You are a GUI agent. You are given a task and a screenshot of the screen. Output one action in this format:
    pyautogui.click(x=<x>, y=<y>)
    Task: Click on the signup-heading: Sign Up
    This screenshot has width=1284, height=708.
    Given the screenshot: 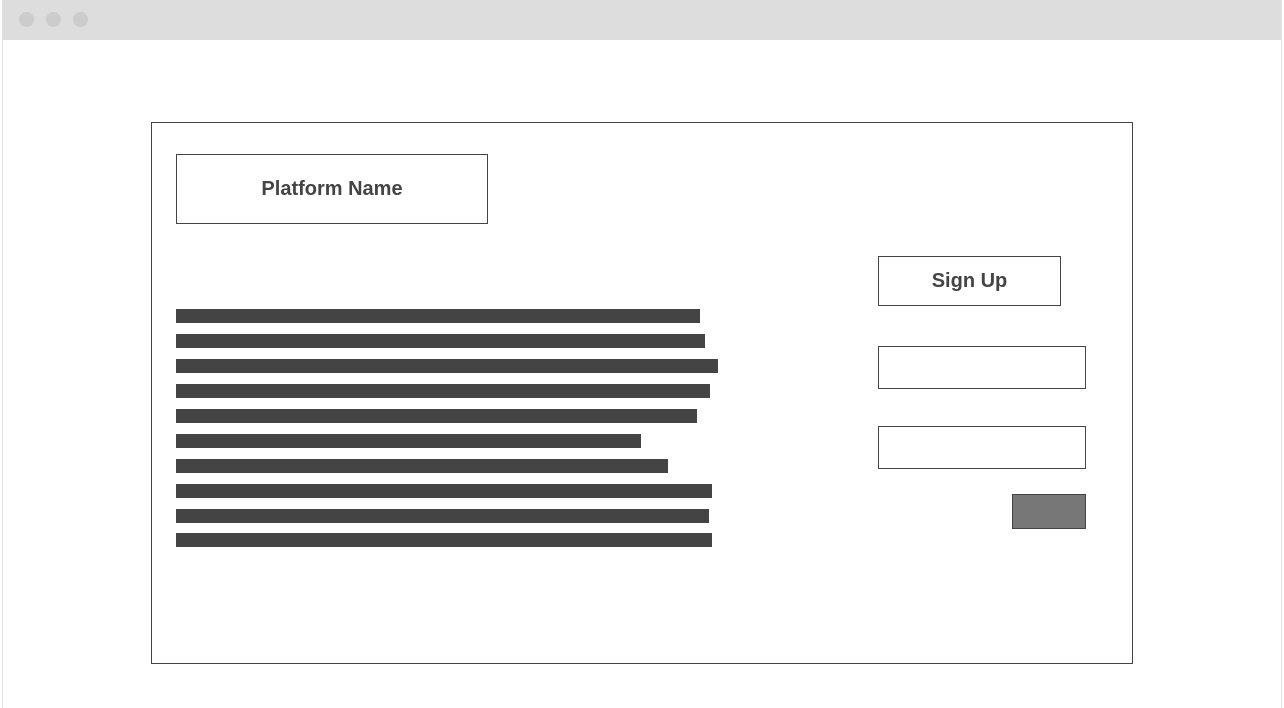 What is the action you would take?
    pyautogui.click(x=969, y=280)
    